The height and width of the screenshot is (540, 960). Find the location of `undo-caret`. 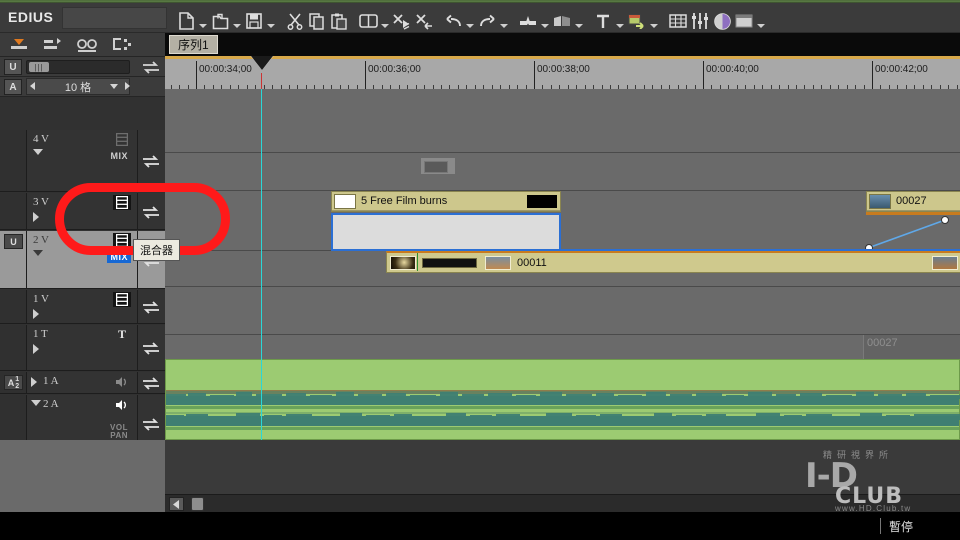

undo-caret is located at coordinates (470, 21).